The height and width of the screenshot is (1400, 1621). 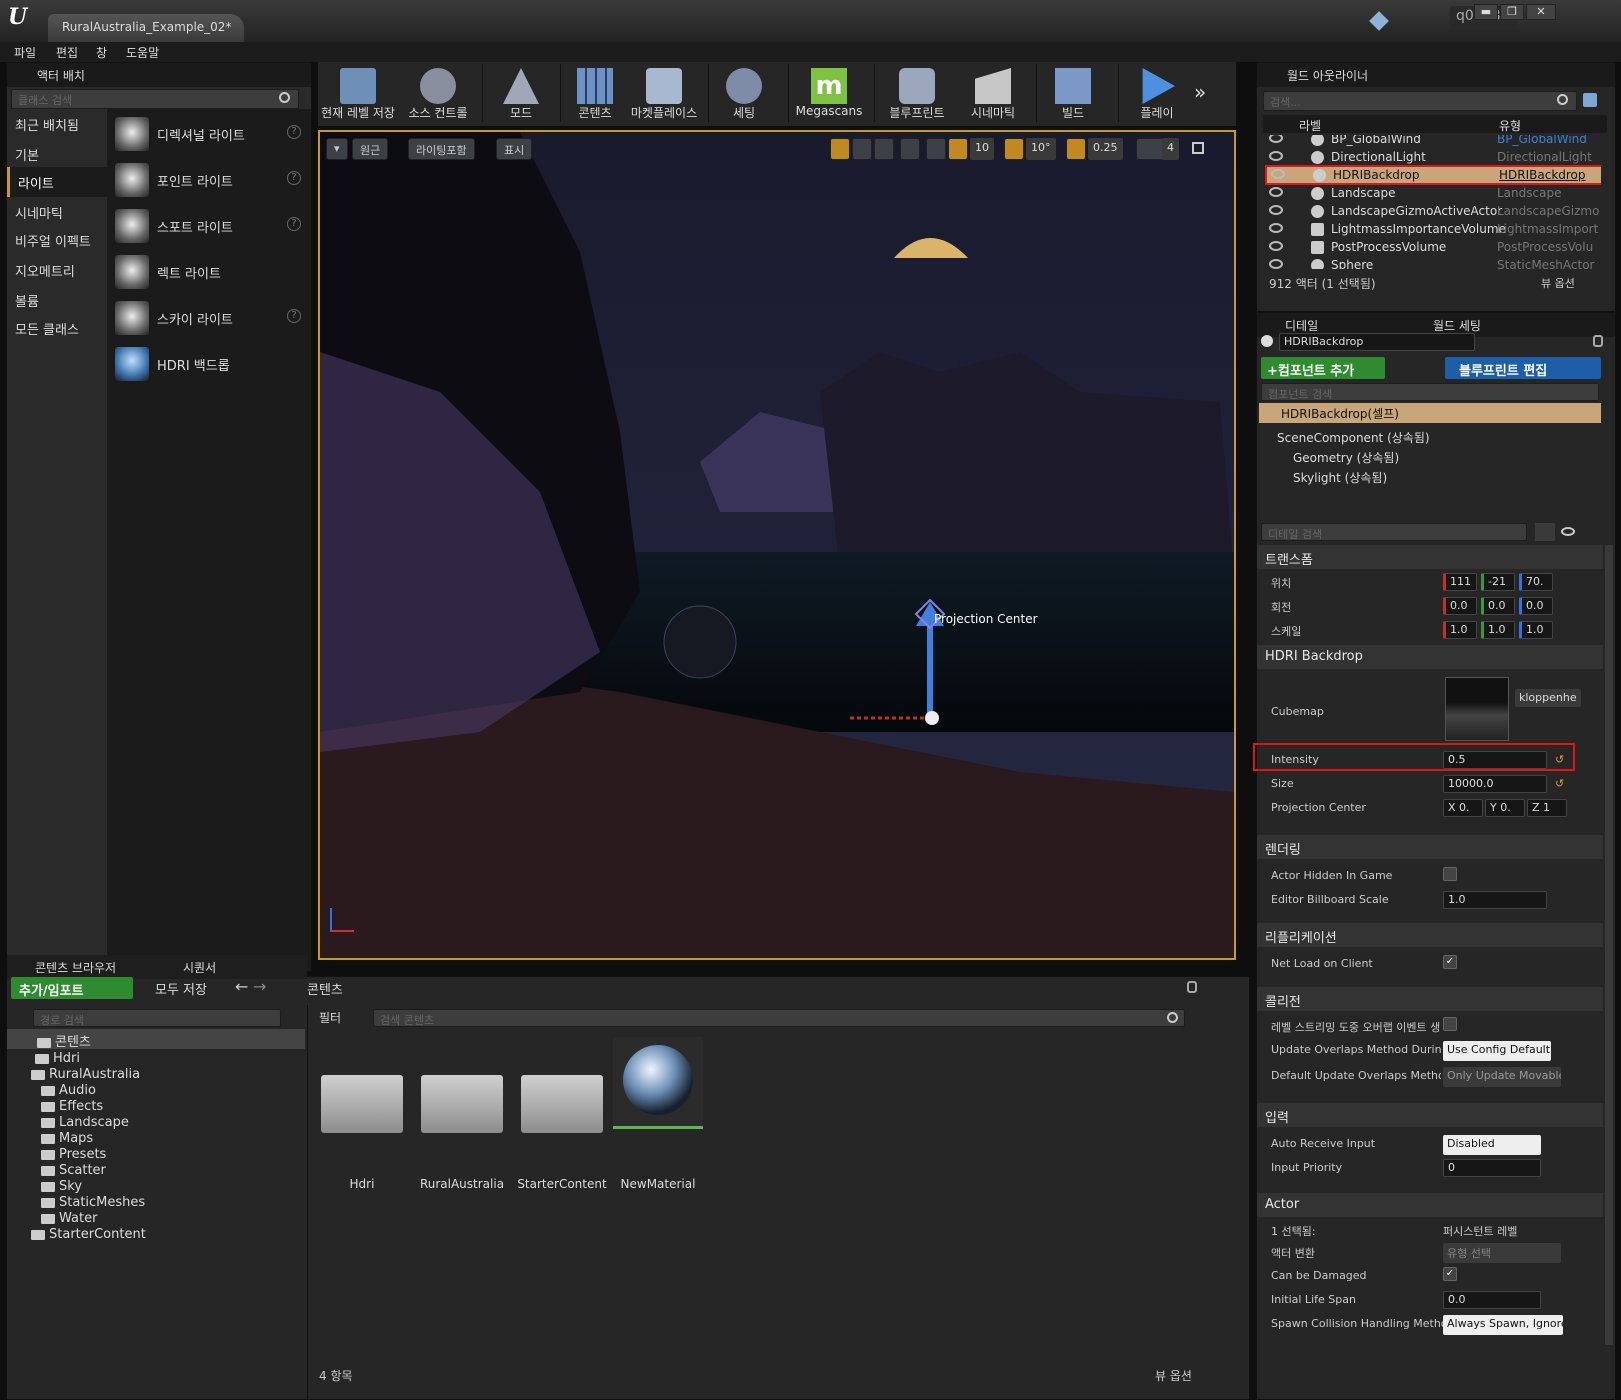 What do you see at coordinates (1433, 142) in the screenshot?
I see `outliner-row: BP_GlobalWind BP_GlobalWind` at bounding box center [1433, 142].